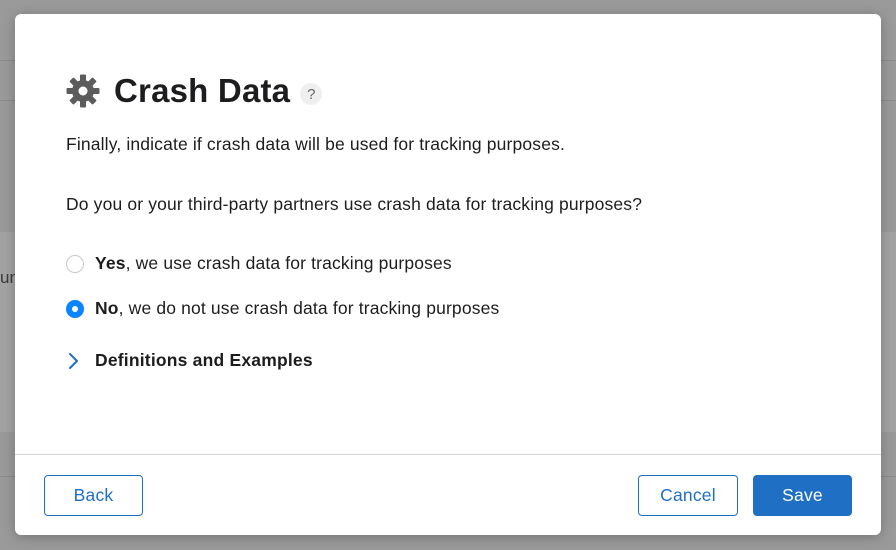 The image size is (896, 550). Describe the element at coordinates (75, 308) in the screenshot. I see `radio-button-no` at that location.